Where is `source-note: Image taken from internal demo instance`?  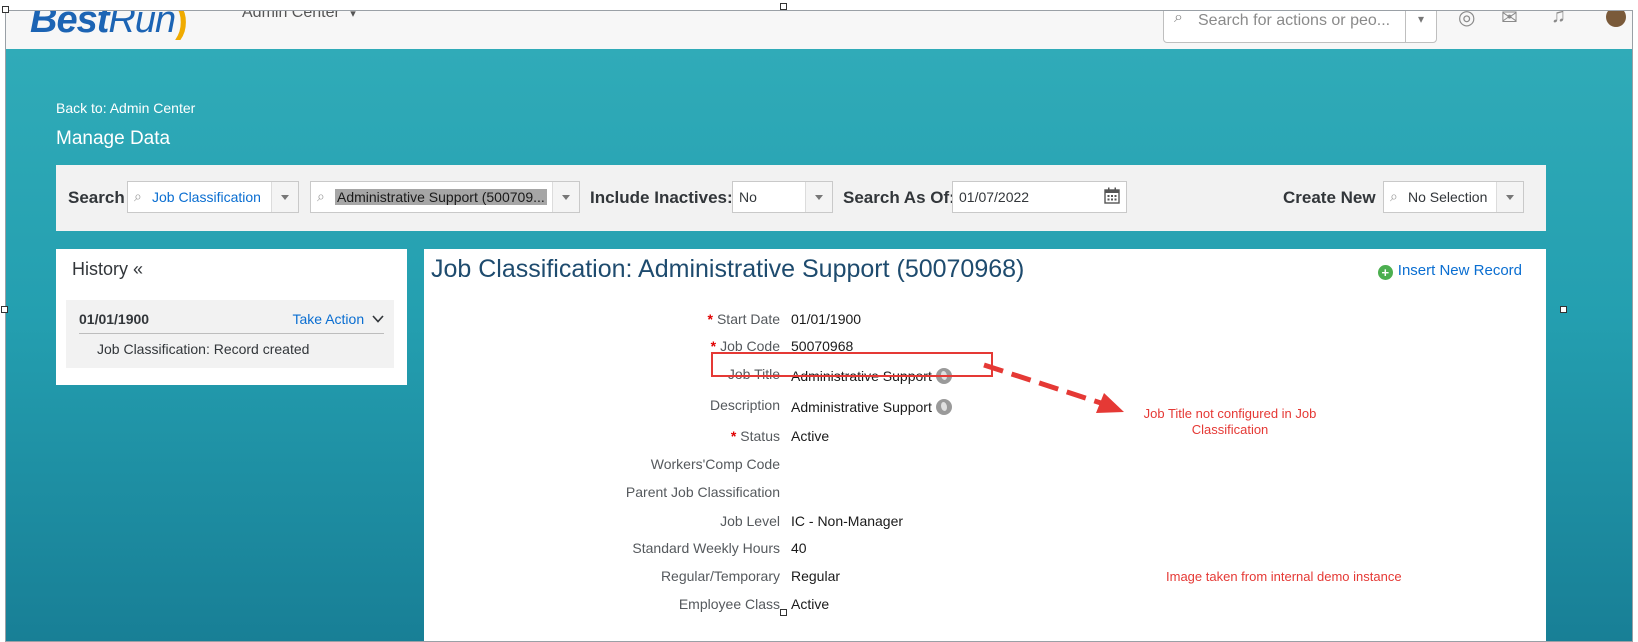 source-note: Image taken from internal demo instance is located at coordinates (1284, 576).